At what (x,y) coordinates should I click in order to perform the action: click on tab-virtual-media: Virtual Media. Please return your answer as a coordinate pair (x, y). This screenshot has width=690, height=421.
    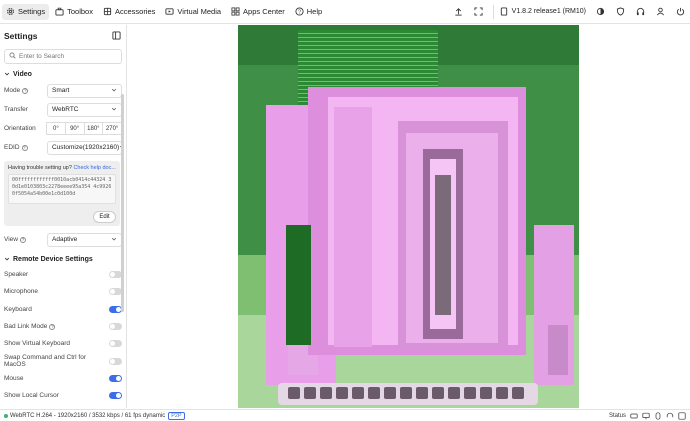
    Looking at the image, I should click on (193, 12).